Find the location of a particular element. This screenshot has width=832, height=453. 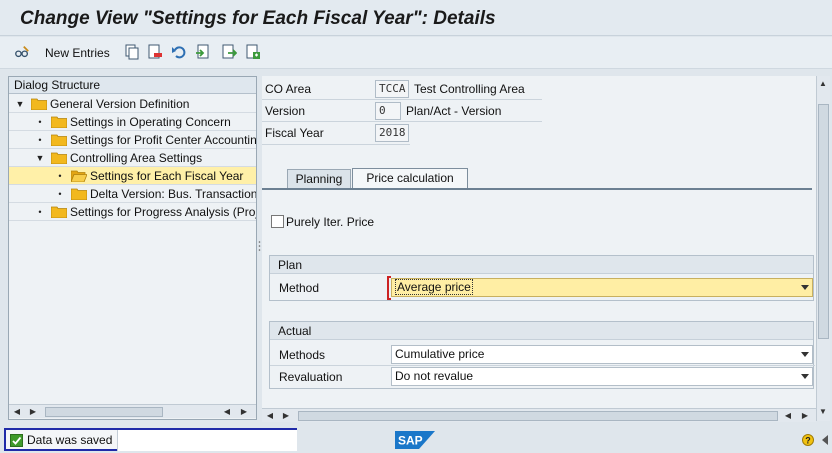

success-check-icon is located at coordinates (16, 440).